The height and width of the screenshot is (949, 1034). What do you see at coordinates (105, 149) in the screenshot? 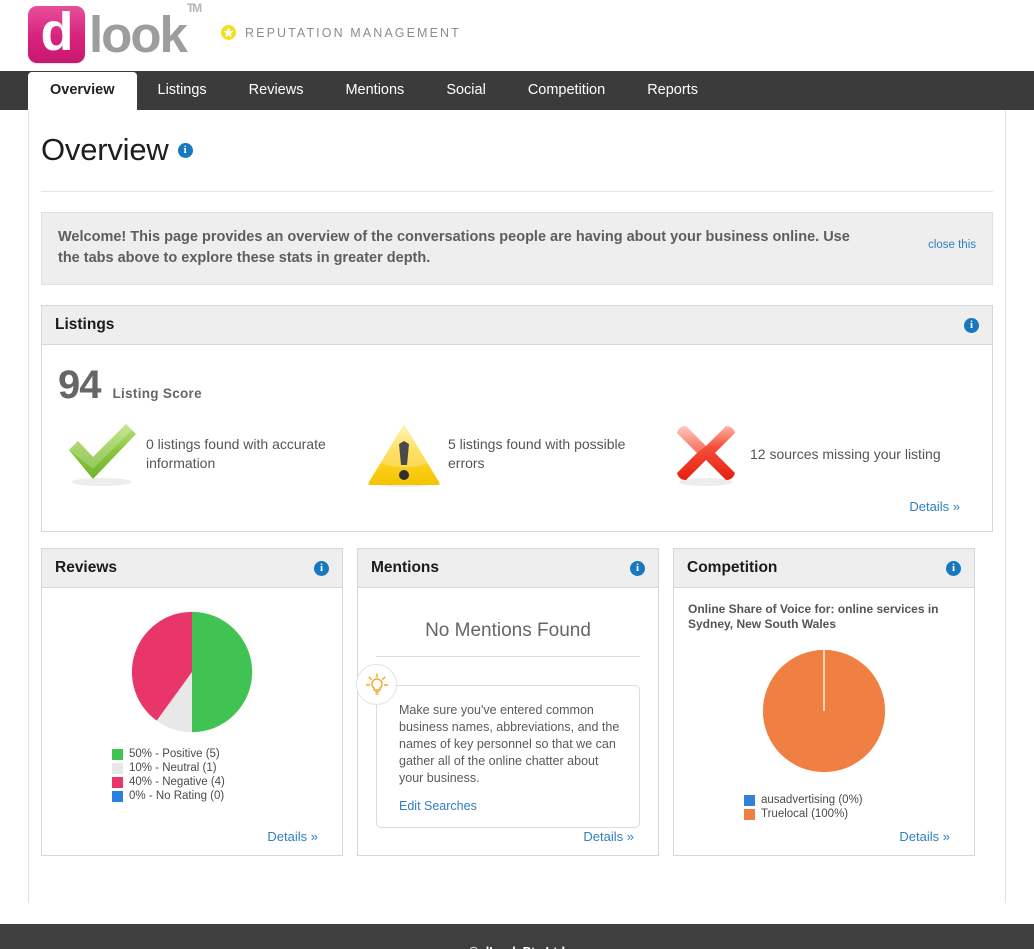
I see `page-title: Overview` at bounding box center [105, 149].